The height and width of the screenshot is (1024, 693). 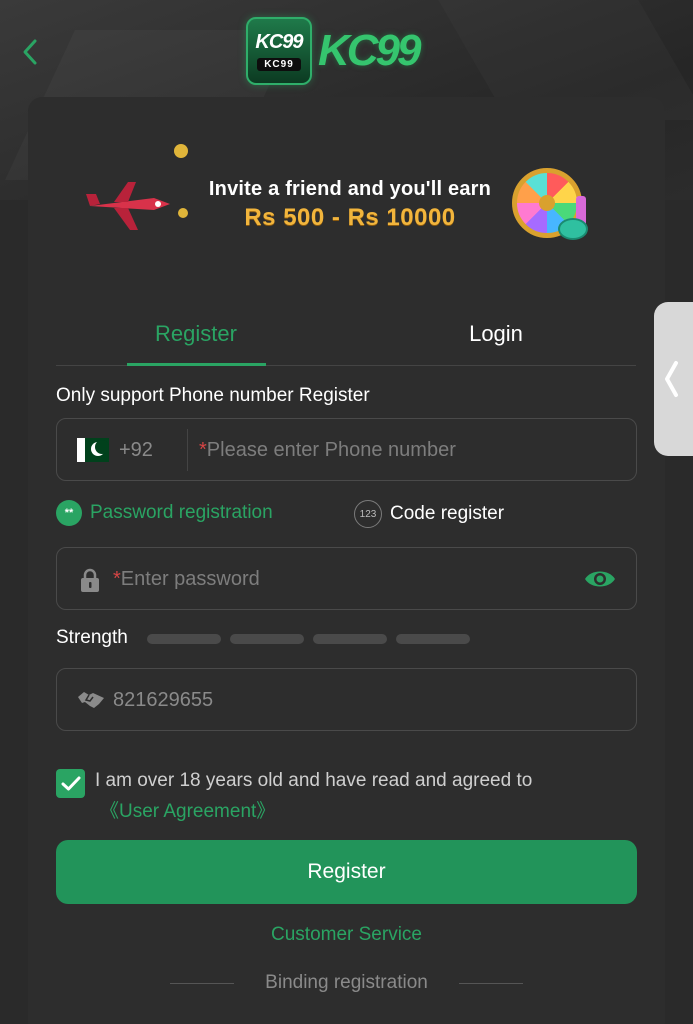 What do you see at coordinates (190, 579) in the screenshot?
I see `password-placeholder-text: Enter password` at bounding box center [190, 579].